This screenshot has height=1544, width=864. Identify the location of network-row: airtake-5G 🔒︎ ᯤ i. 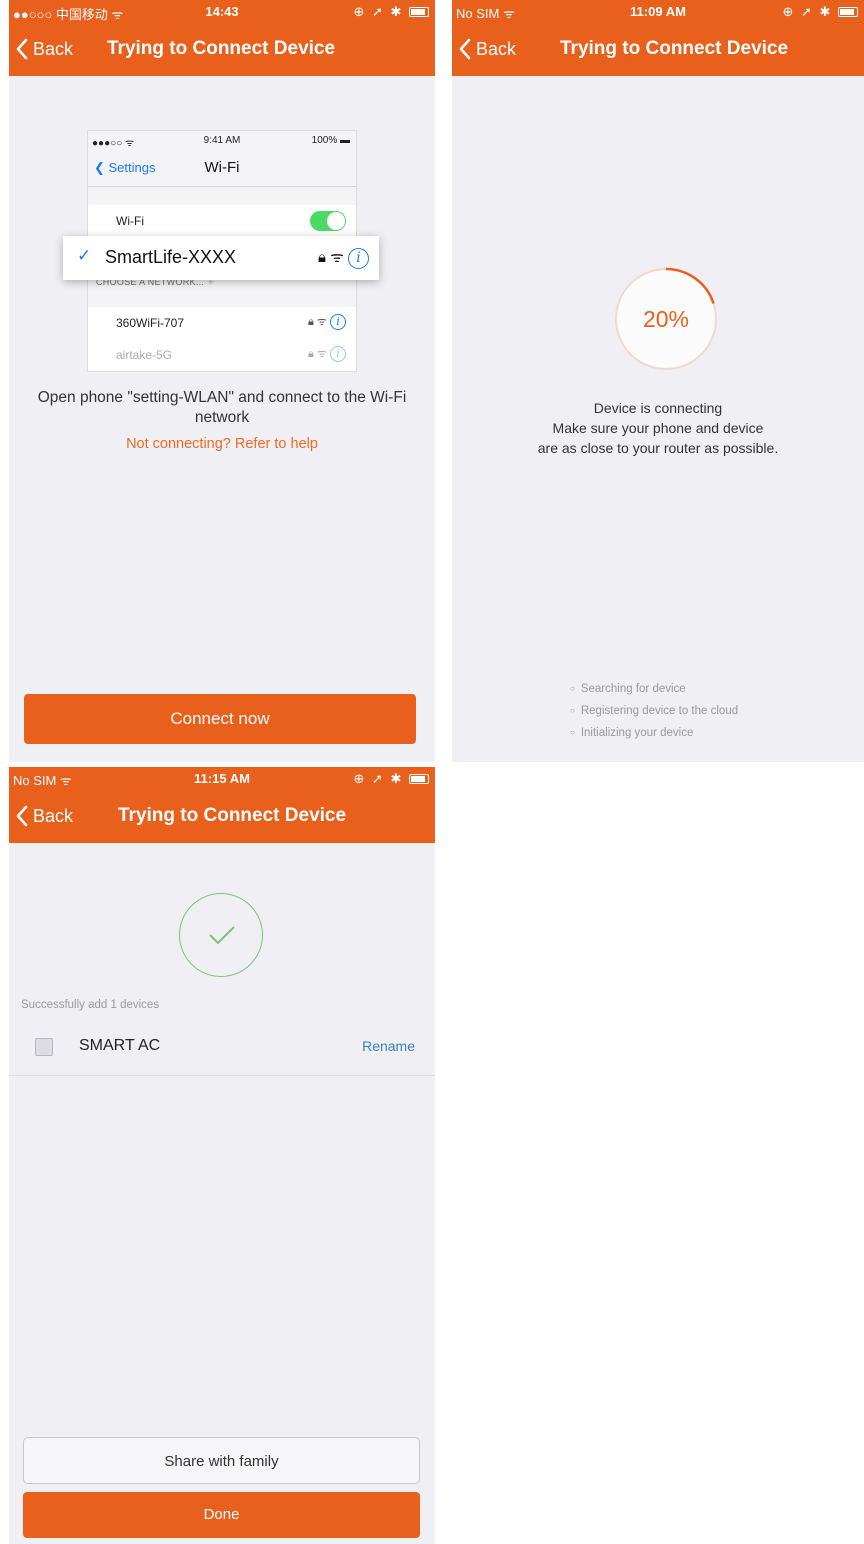
(222, 355).